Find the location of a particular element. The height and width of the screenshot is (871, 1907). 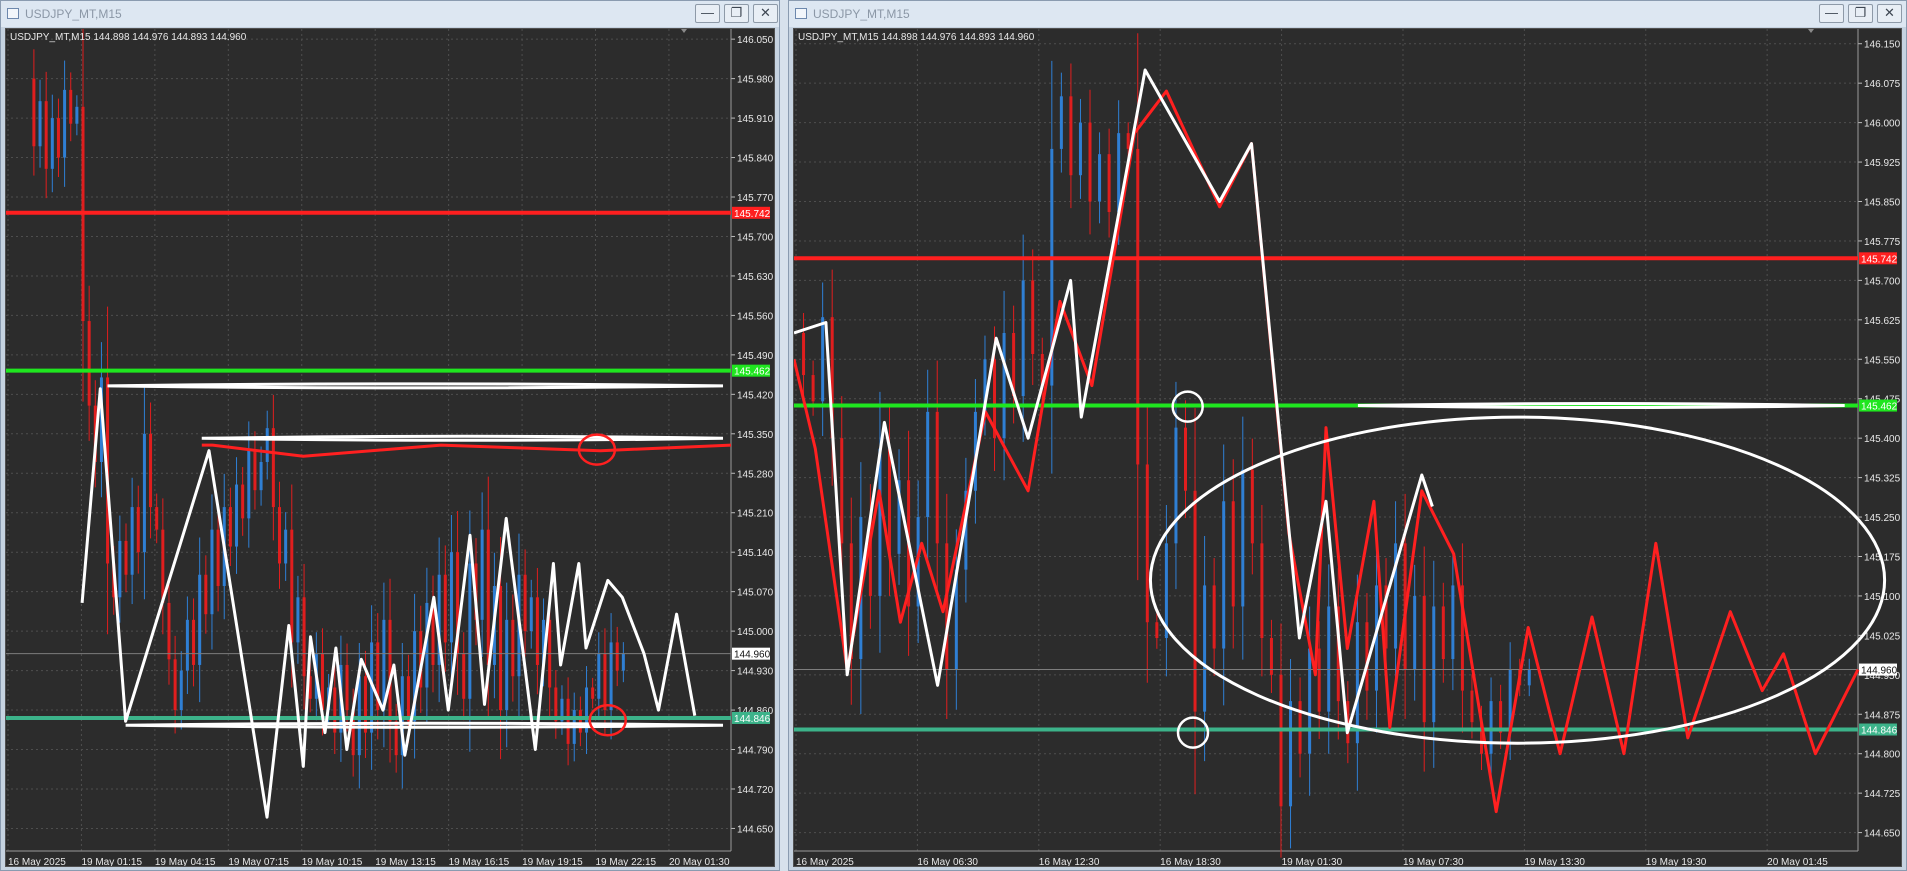

y-tick-label: 145.840 is located at coordinates (755, 159).